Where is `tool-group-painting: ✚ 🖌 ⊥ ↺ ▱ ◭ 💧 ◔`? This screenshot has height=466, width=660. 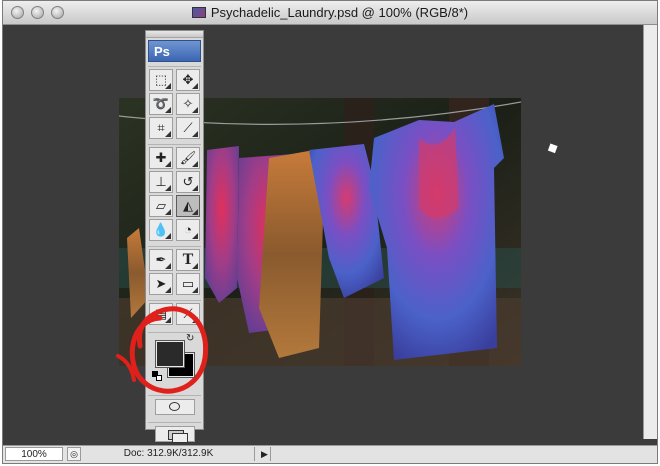 tool-group-painting: ✚ 🖌 ⊥ ↺ ▱ ◭ 💧 ◔ is located at coordinates (174, 193).